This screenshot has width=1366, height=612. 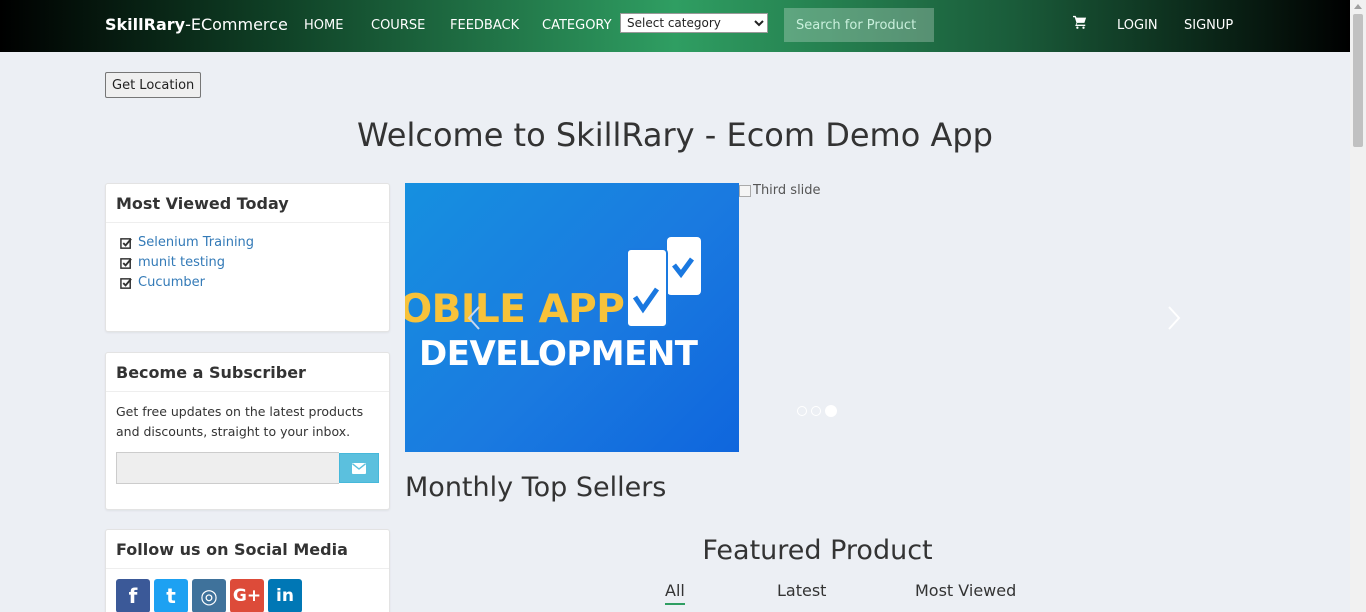 What do you see at coordinates (859, 25) in the screenshot?
I see `product-search-input` at bounding box center [859, 25].